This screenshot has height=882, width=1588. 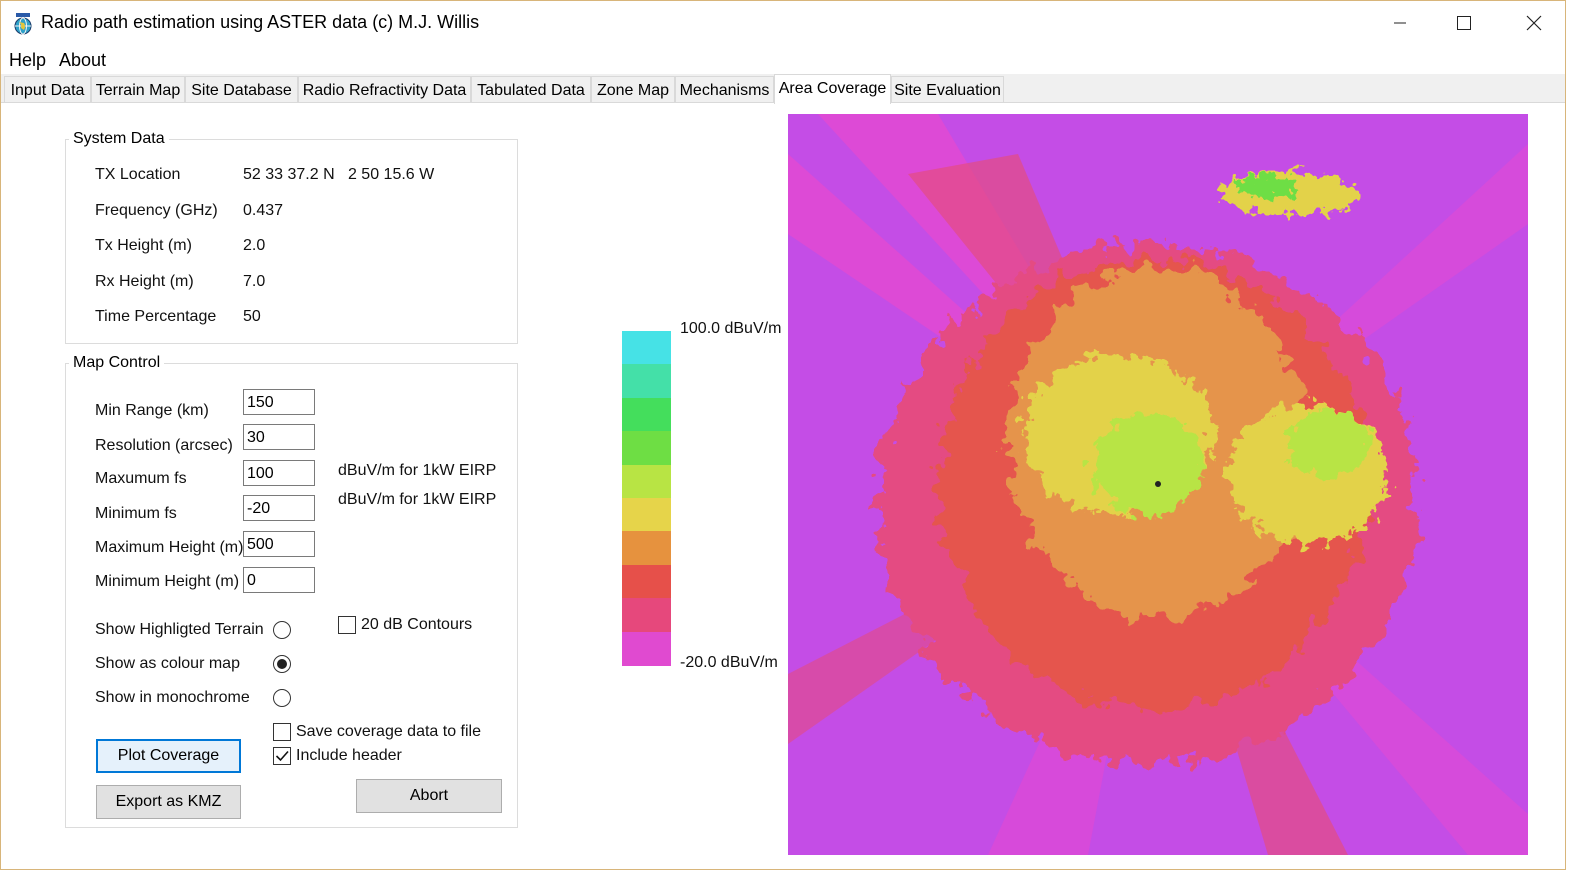 What do you see at coordinates (417, 499) in the screenshot?
I see `minimum-fs-unit: dBuV/m for 1kW EIRP` at bounding box center [417, 499].